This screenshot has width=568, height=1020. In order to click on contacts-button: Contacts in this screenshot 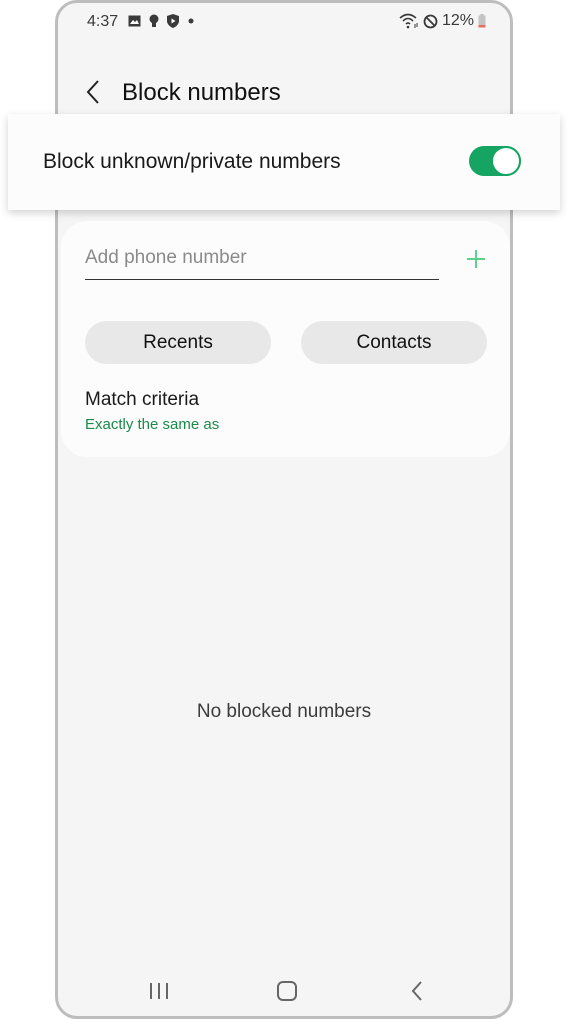, I will do `click(394, 342)`.